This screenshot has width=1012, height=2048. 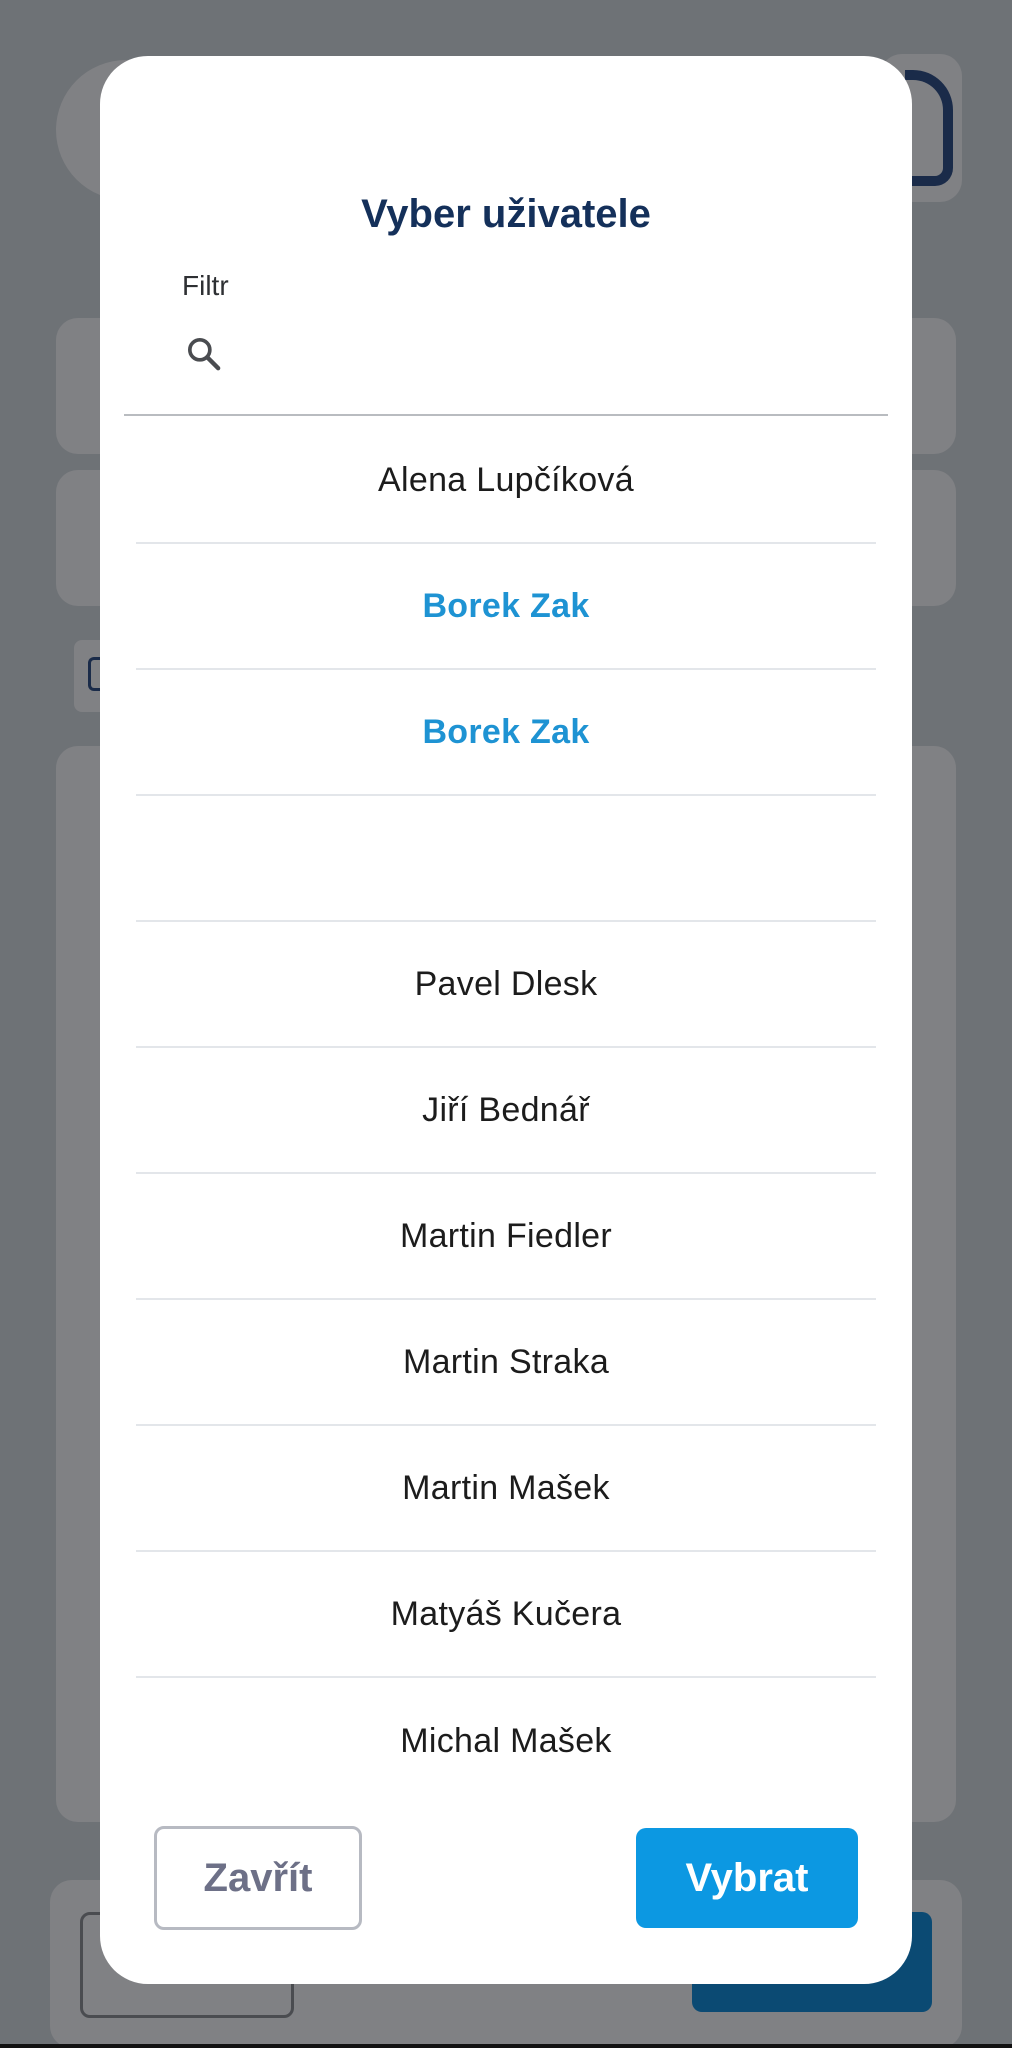 What do you see at coordinates (506, 985) in the screenshot?
I see `user-list-item: Pavel Dlesk` at bounding box center [506, 985].